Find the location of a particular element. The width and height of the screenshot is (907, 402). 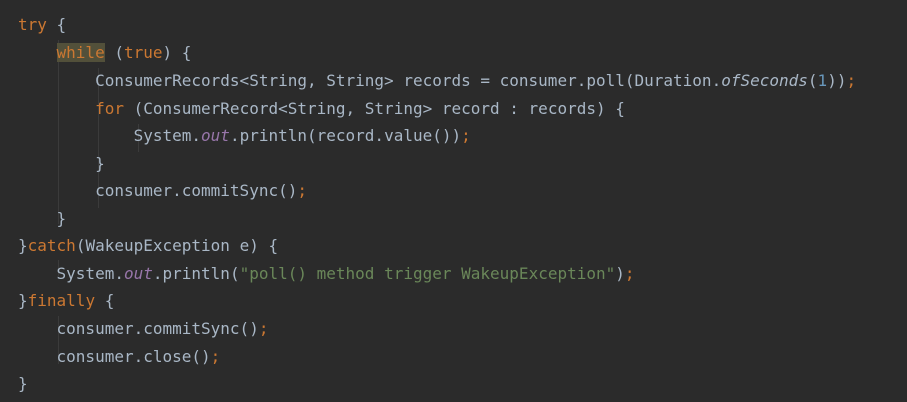

code-line: consumer.close(); is located at coordinates (119, 357).